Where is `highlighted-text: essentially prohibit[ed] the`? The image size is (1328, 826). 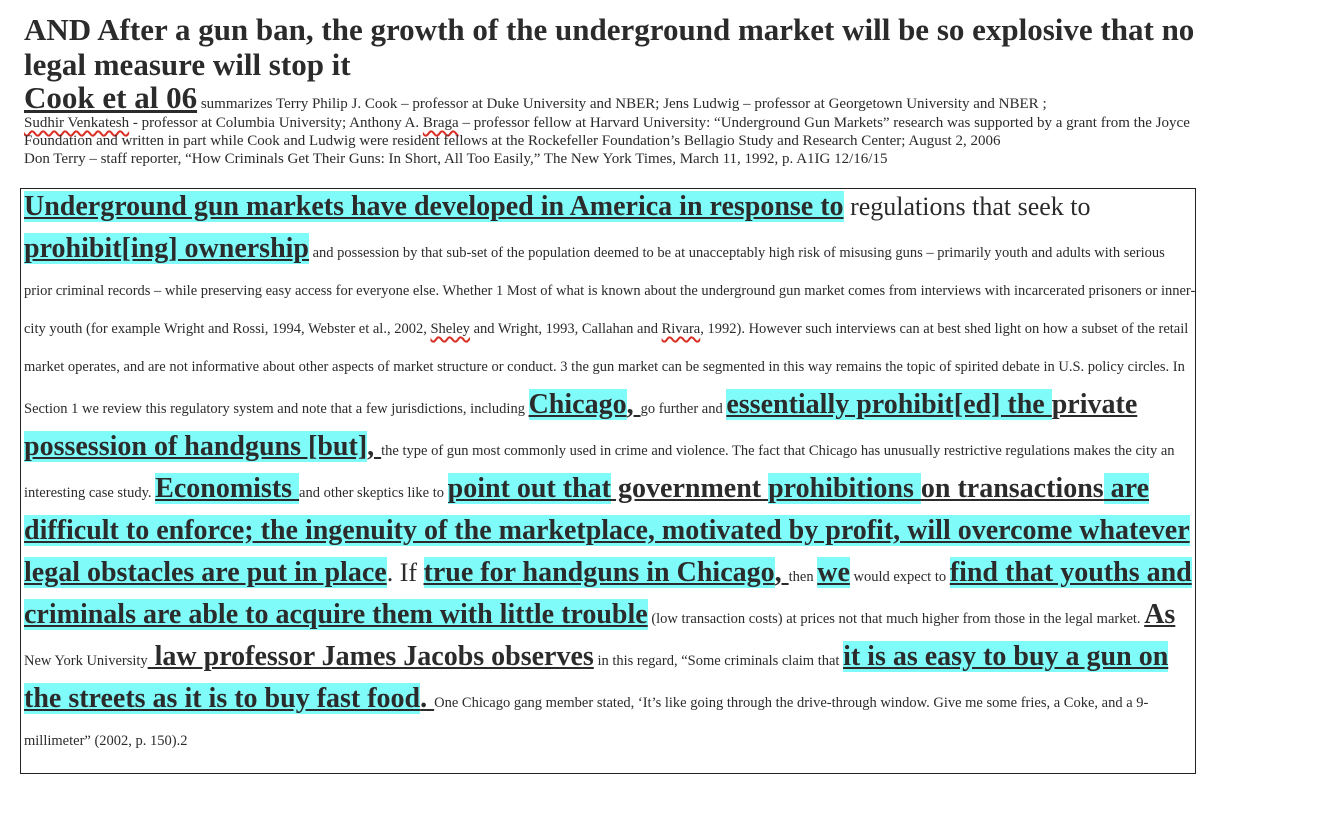 highlighted-text: essentially prohibit[ed] the is located at coordinates (889, 404).